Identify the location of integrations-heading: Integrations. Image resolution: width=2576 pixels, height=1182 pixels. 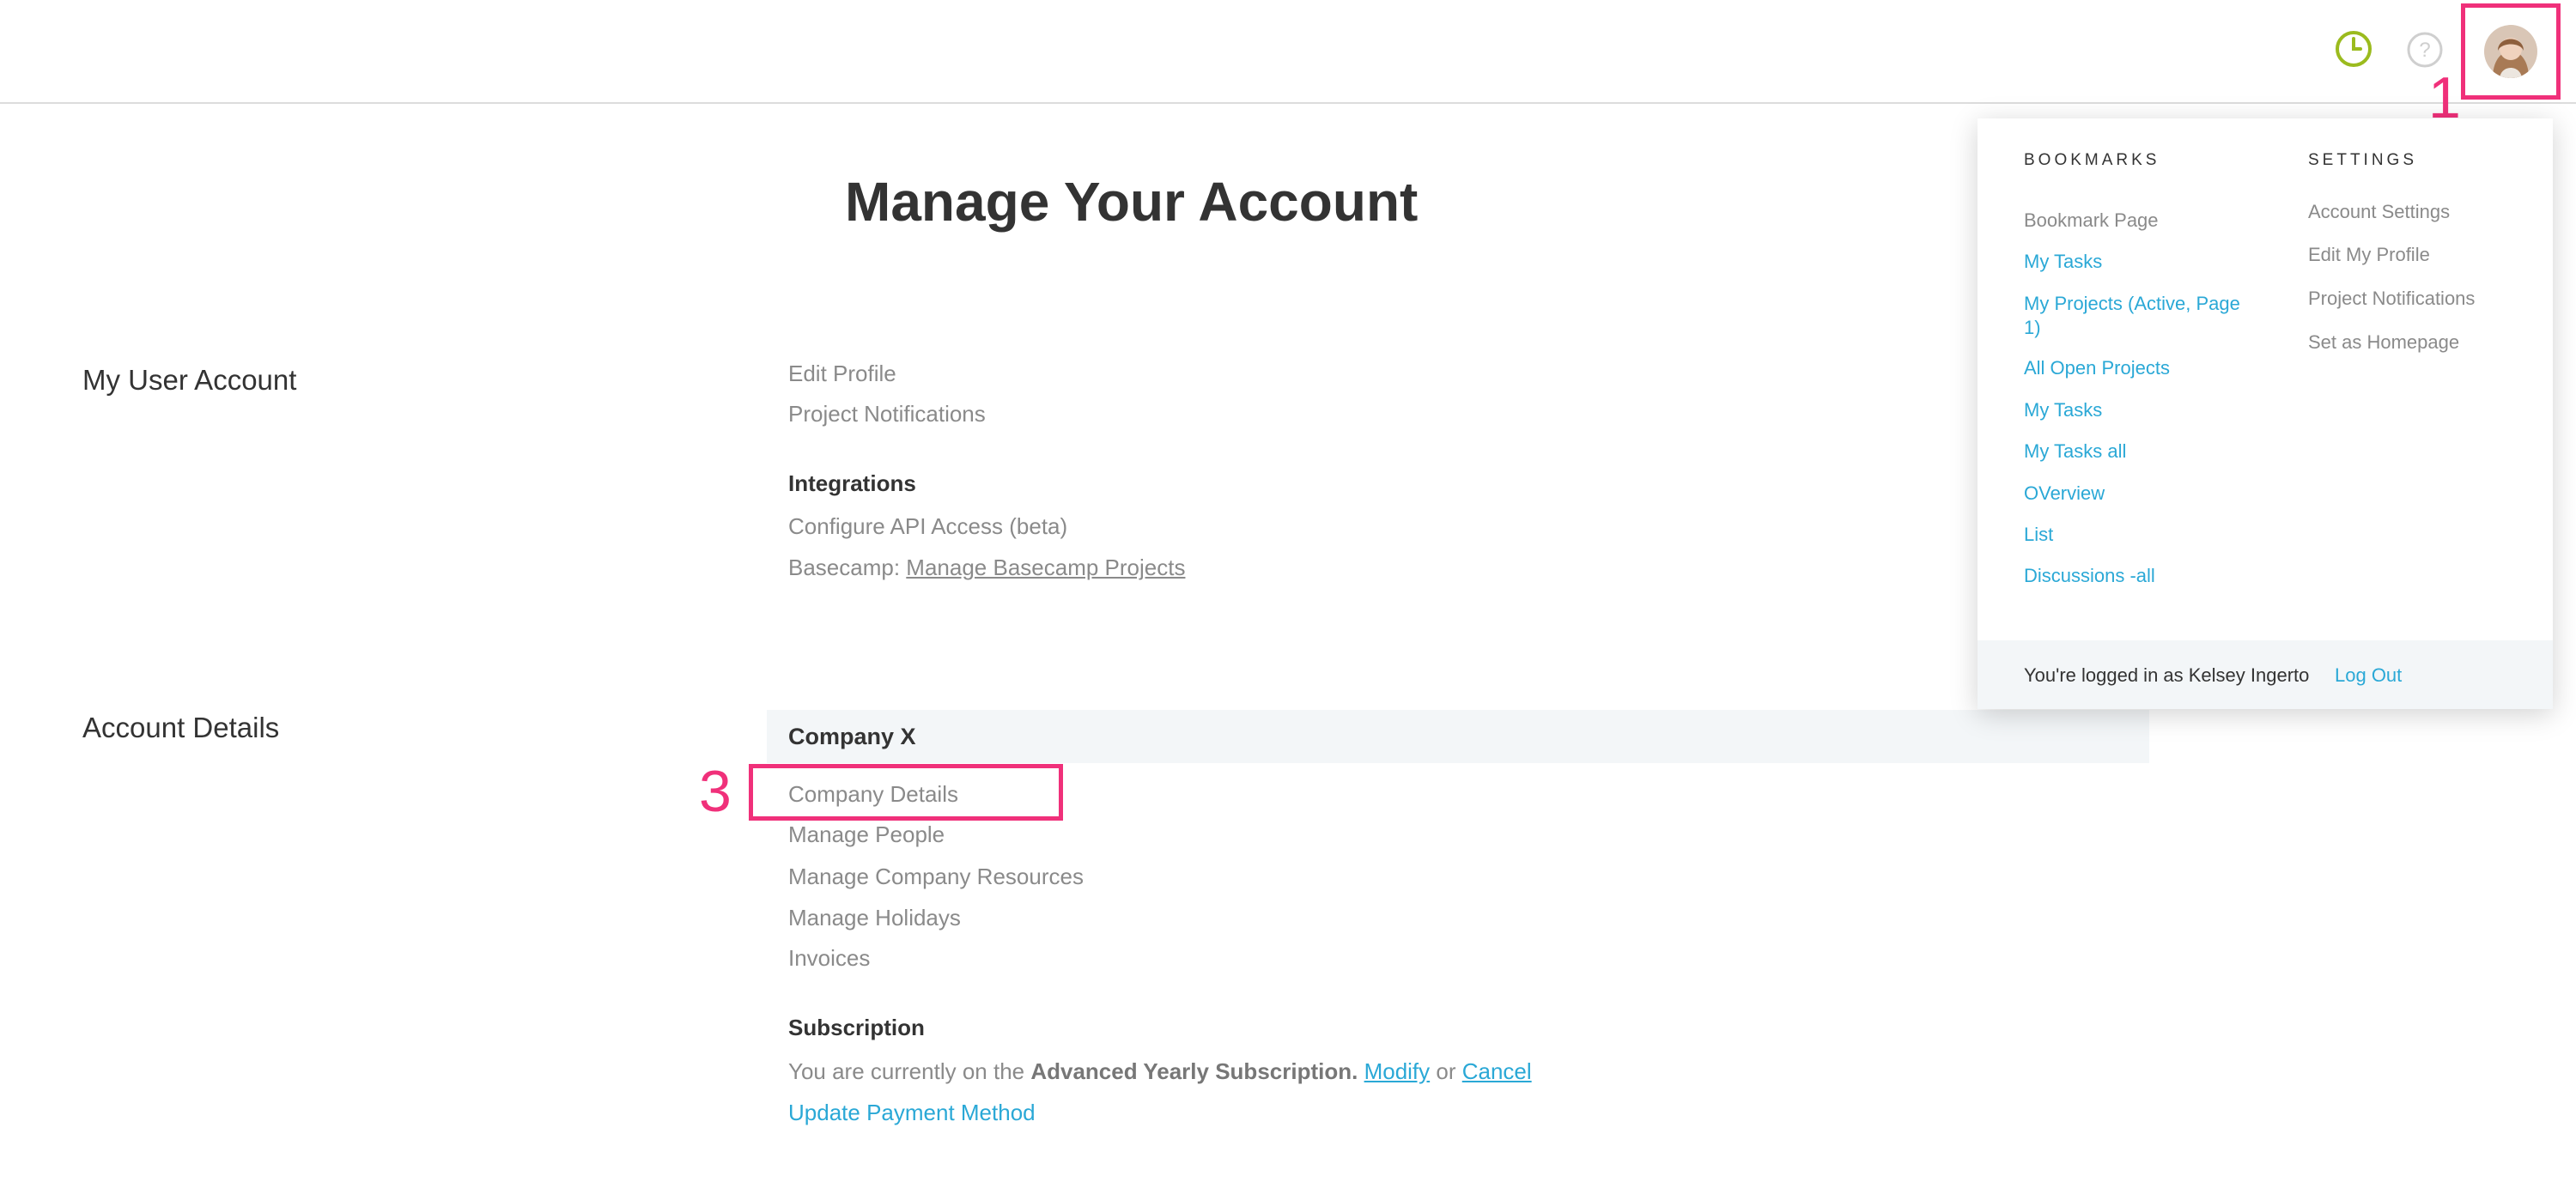
(852, 483).